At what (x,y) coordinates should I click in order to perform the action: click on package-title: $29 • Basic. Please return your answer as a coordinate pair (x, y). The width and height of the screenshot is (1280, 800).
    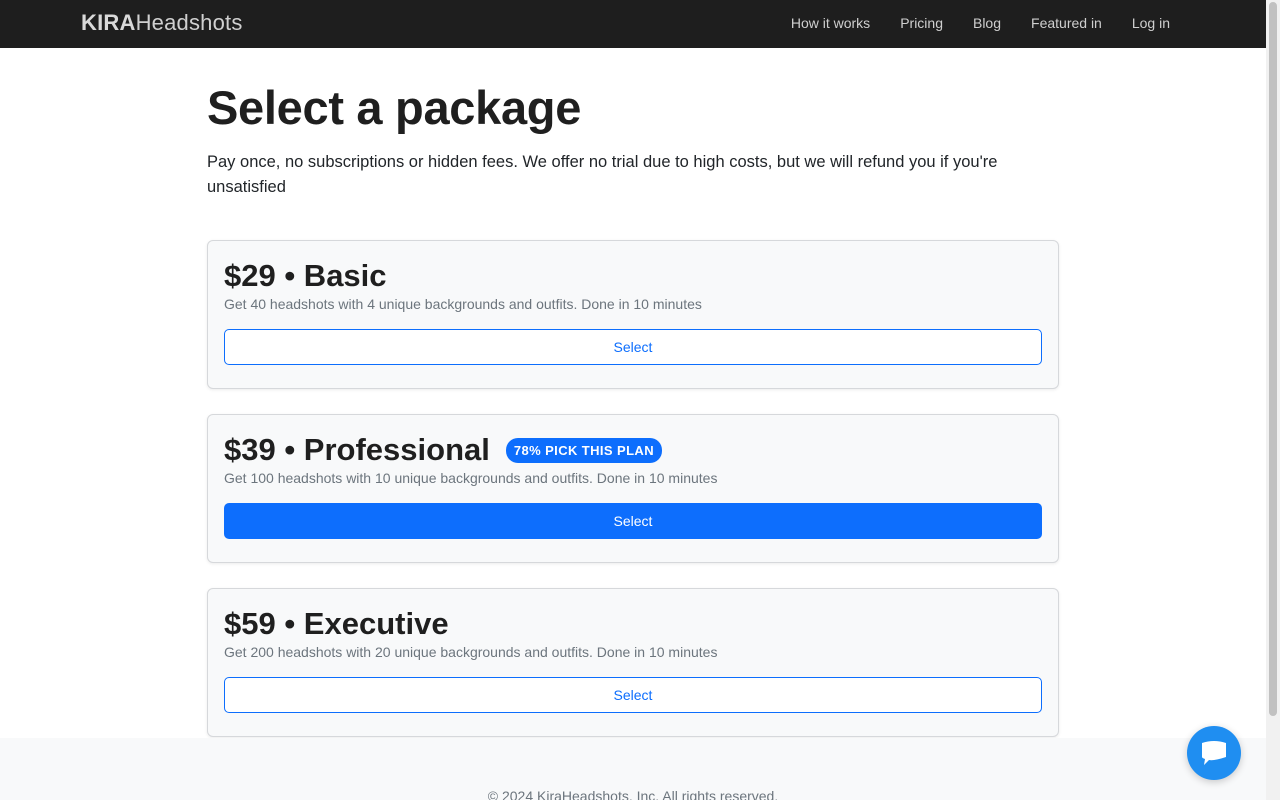
    Looking at the image, I should click on (305, 276).